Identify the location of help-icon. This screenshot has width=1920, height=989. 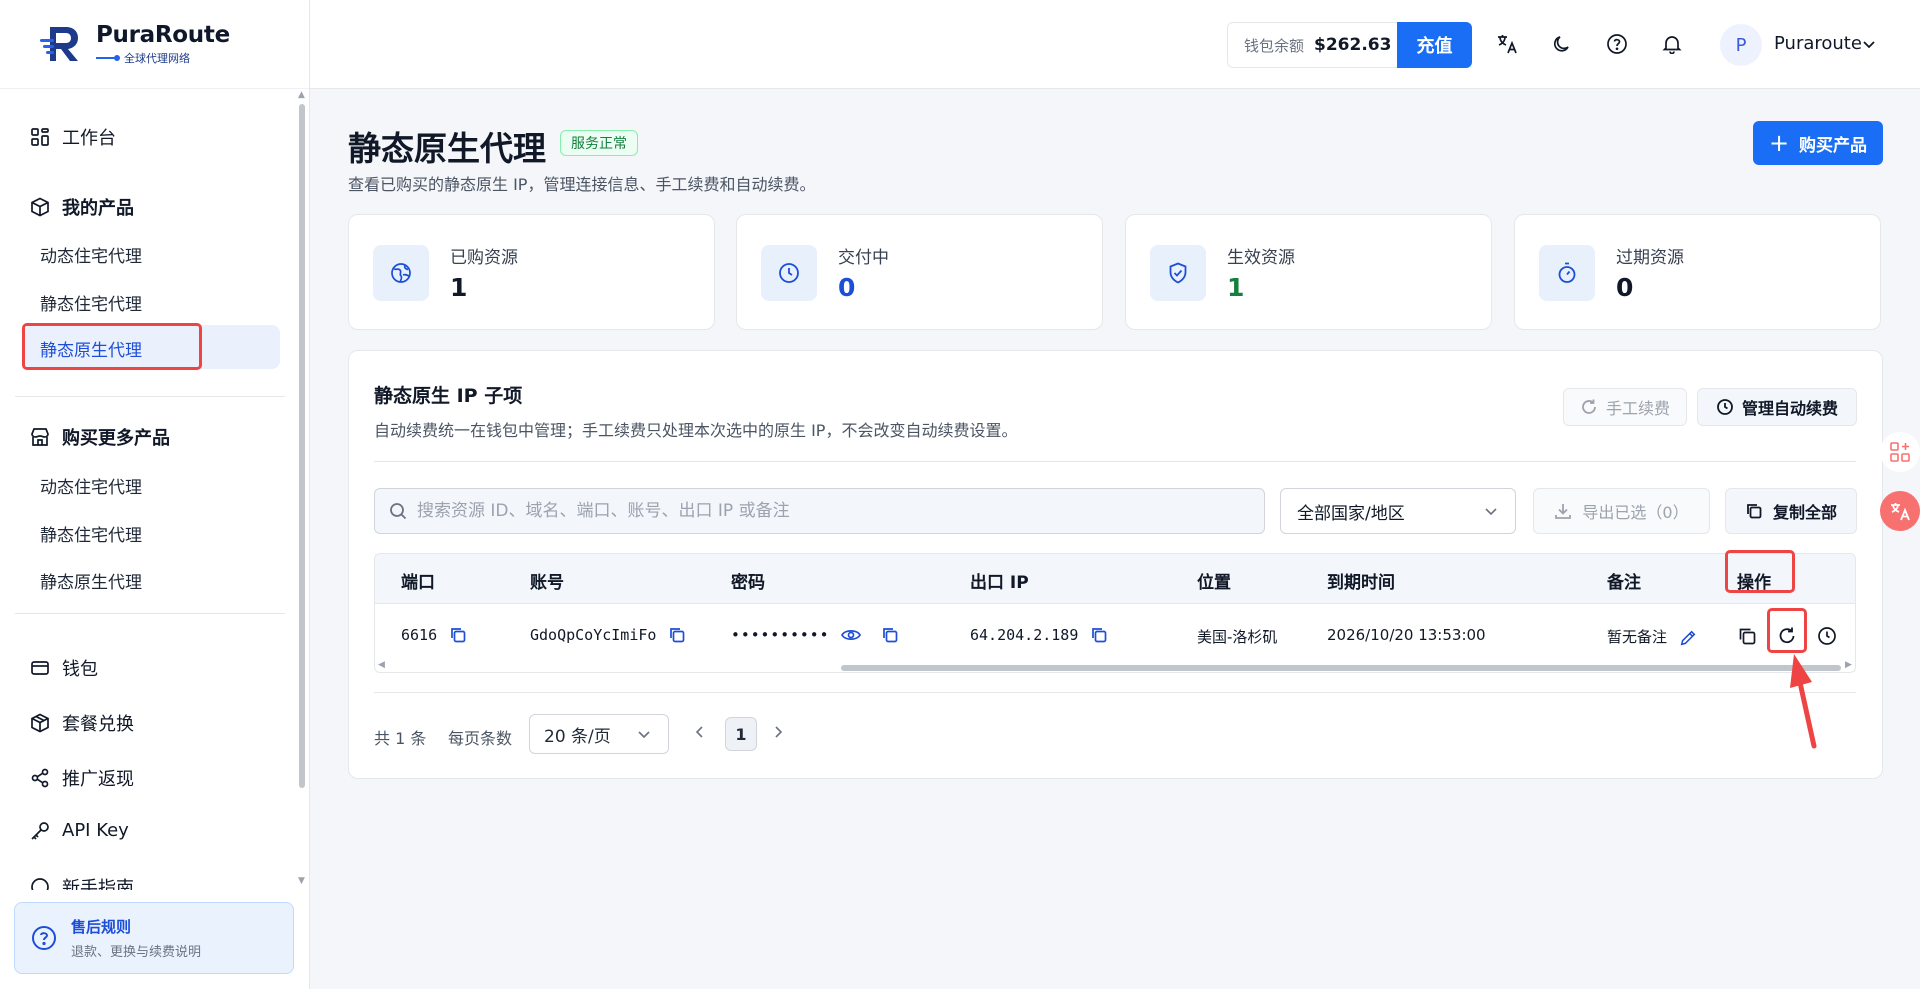
(1617, 44).